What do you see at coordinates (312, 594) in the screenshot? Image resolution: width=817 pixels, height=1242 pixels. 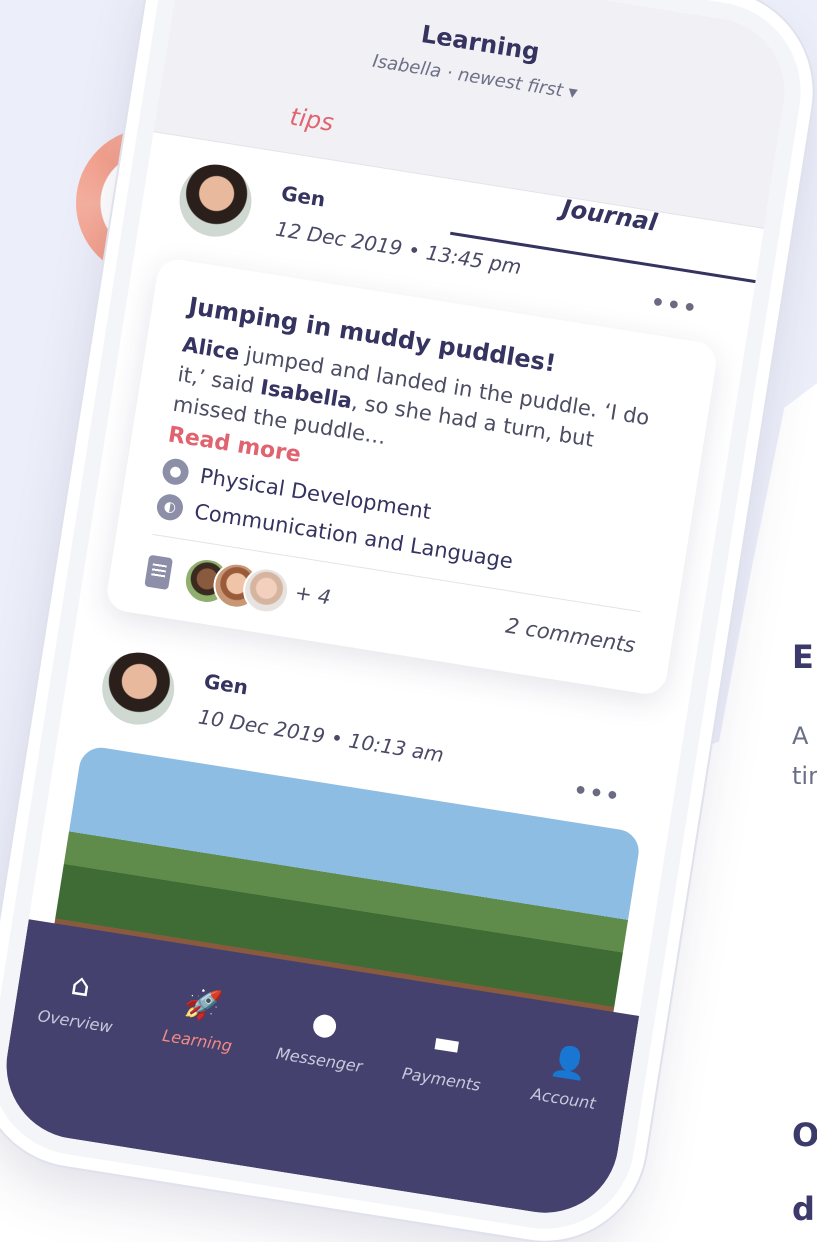 I see `more-children-count: + 4` at bounding box center [312, 594].